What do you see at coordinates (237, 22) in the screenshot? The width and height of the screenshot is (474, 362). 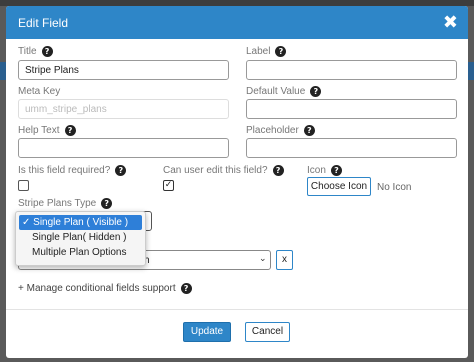 I see `modal-header: Edit Field ✖` at bounding box center [237, 22].